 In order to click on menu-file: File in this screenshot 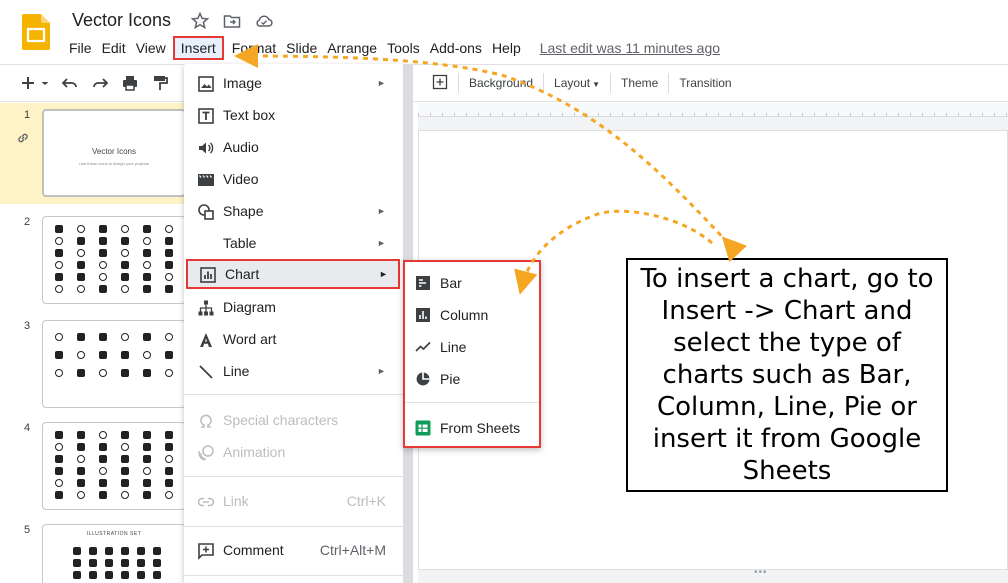, I will do `click(80, 48)`.